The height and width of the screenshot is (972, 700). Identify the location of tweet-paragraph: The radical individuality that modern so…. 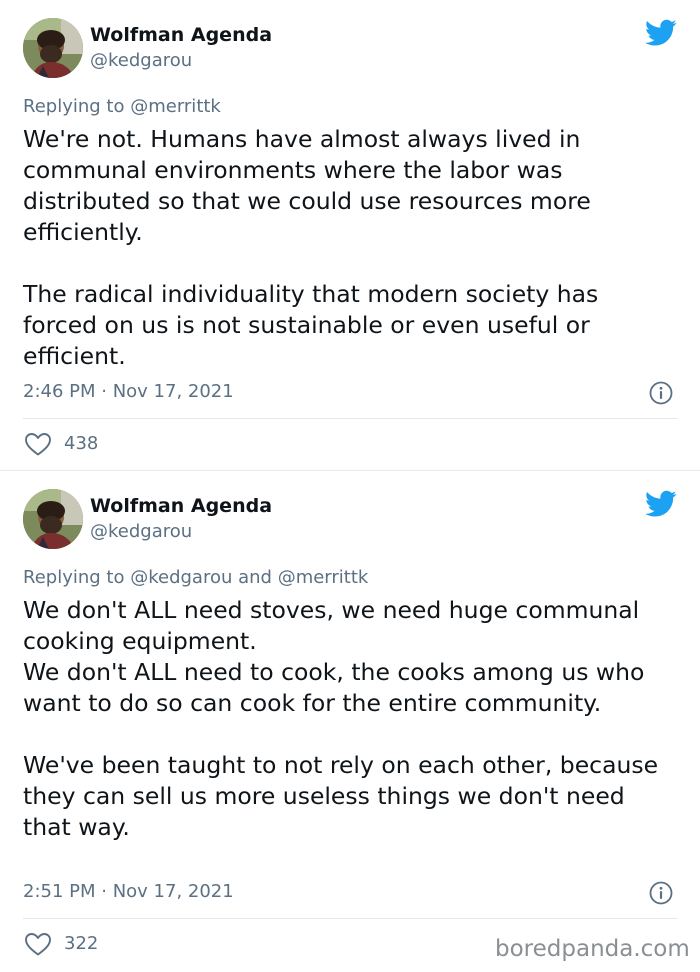
(311, 325).